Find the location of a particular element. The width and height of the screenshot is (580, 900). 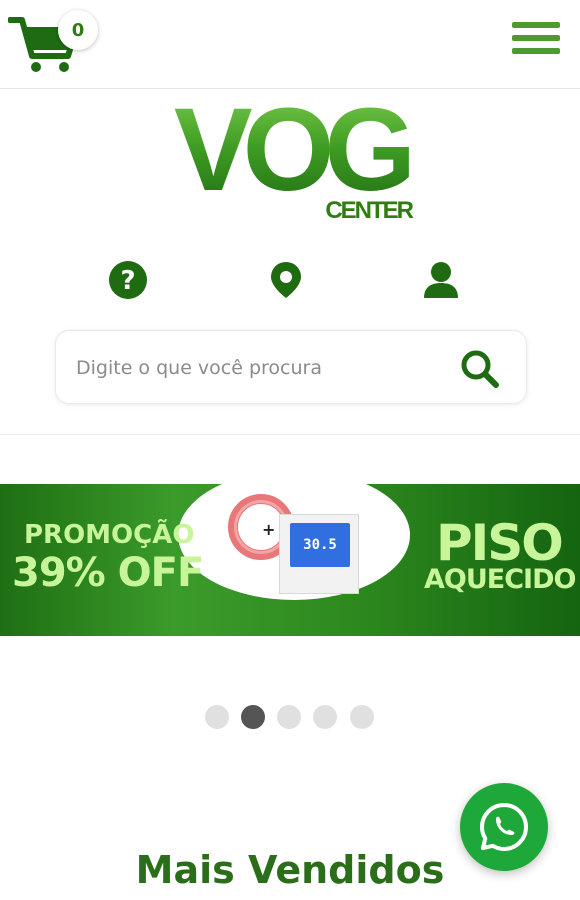

hamburger-menu-button is located at coordinates (536, 42).